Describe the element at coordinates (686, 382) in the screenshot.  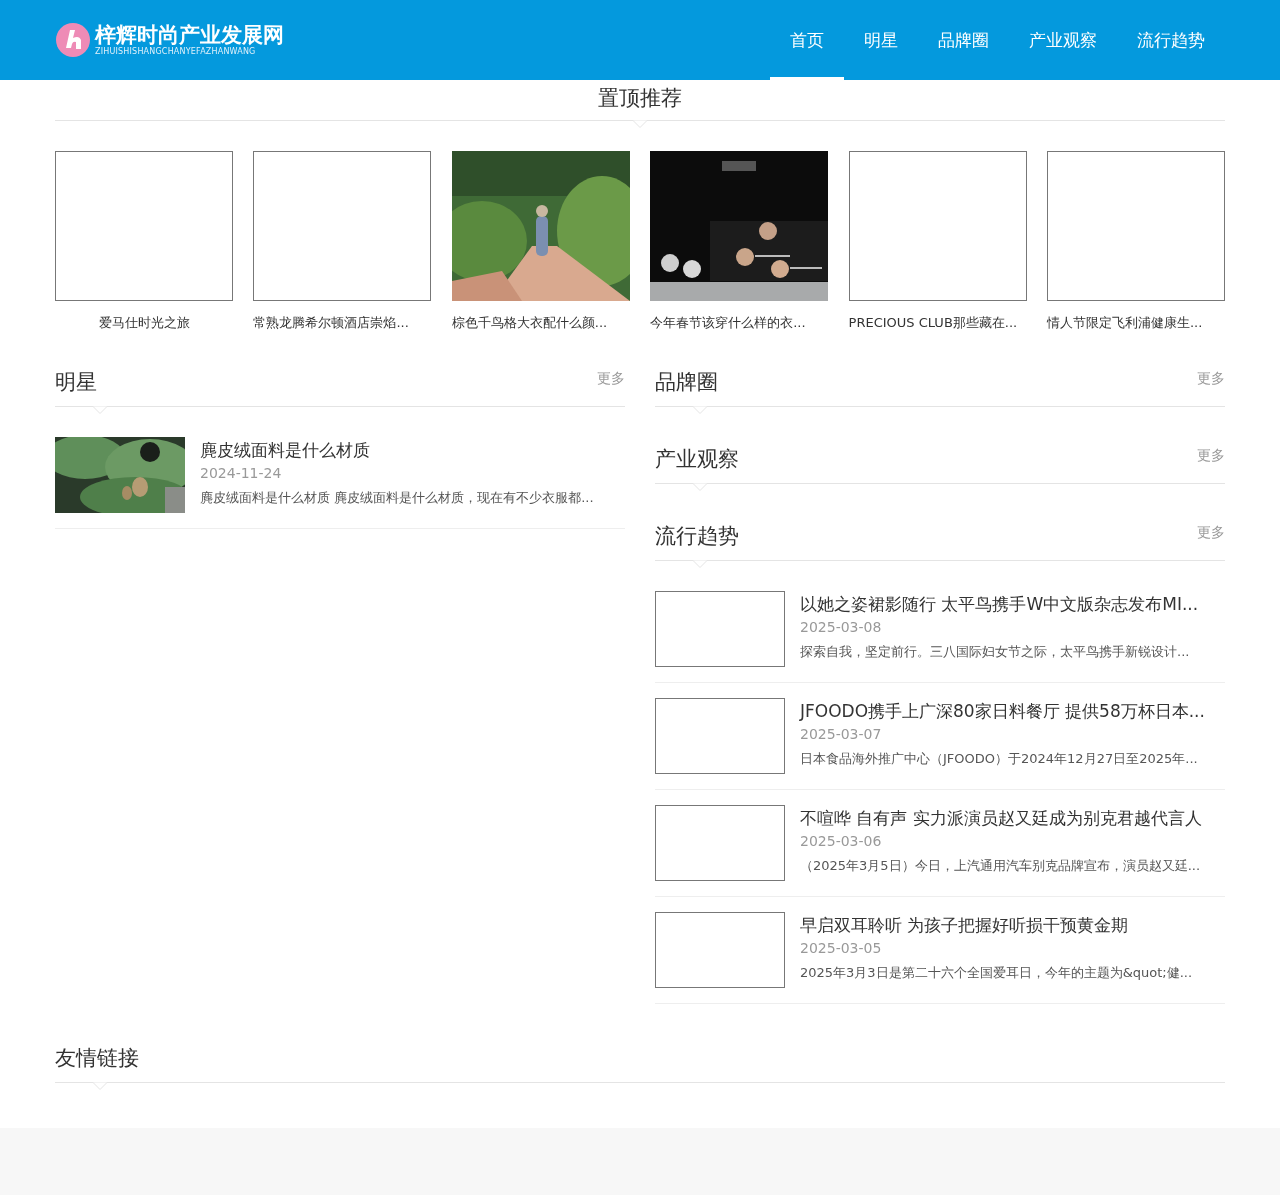
I see `section-title: 品牌圈` at that location.